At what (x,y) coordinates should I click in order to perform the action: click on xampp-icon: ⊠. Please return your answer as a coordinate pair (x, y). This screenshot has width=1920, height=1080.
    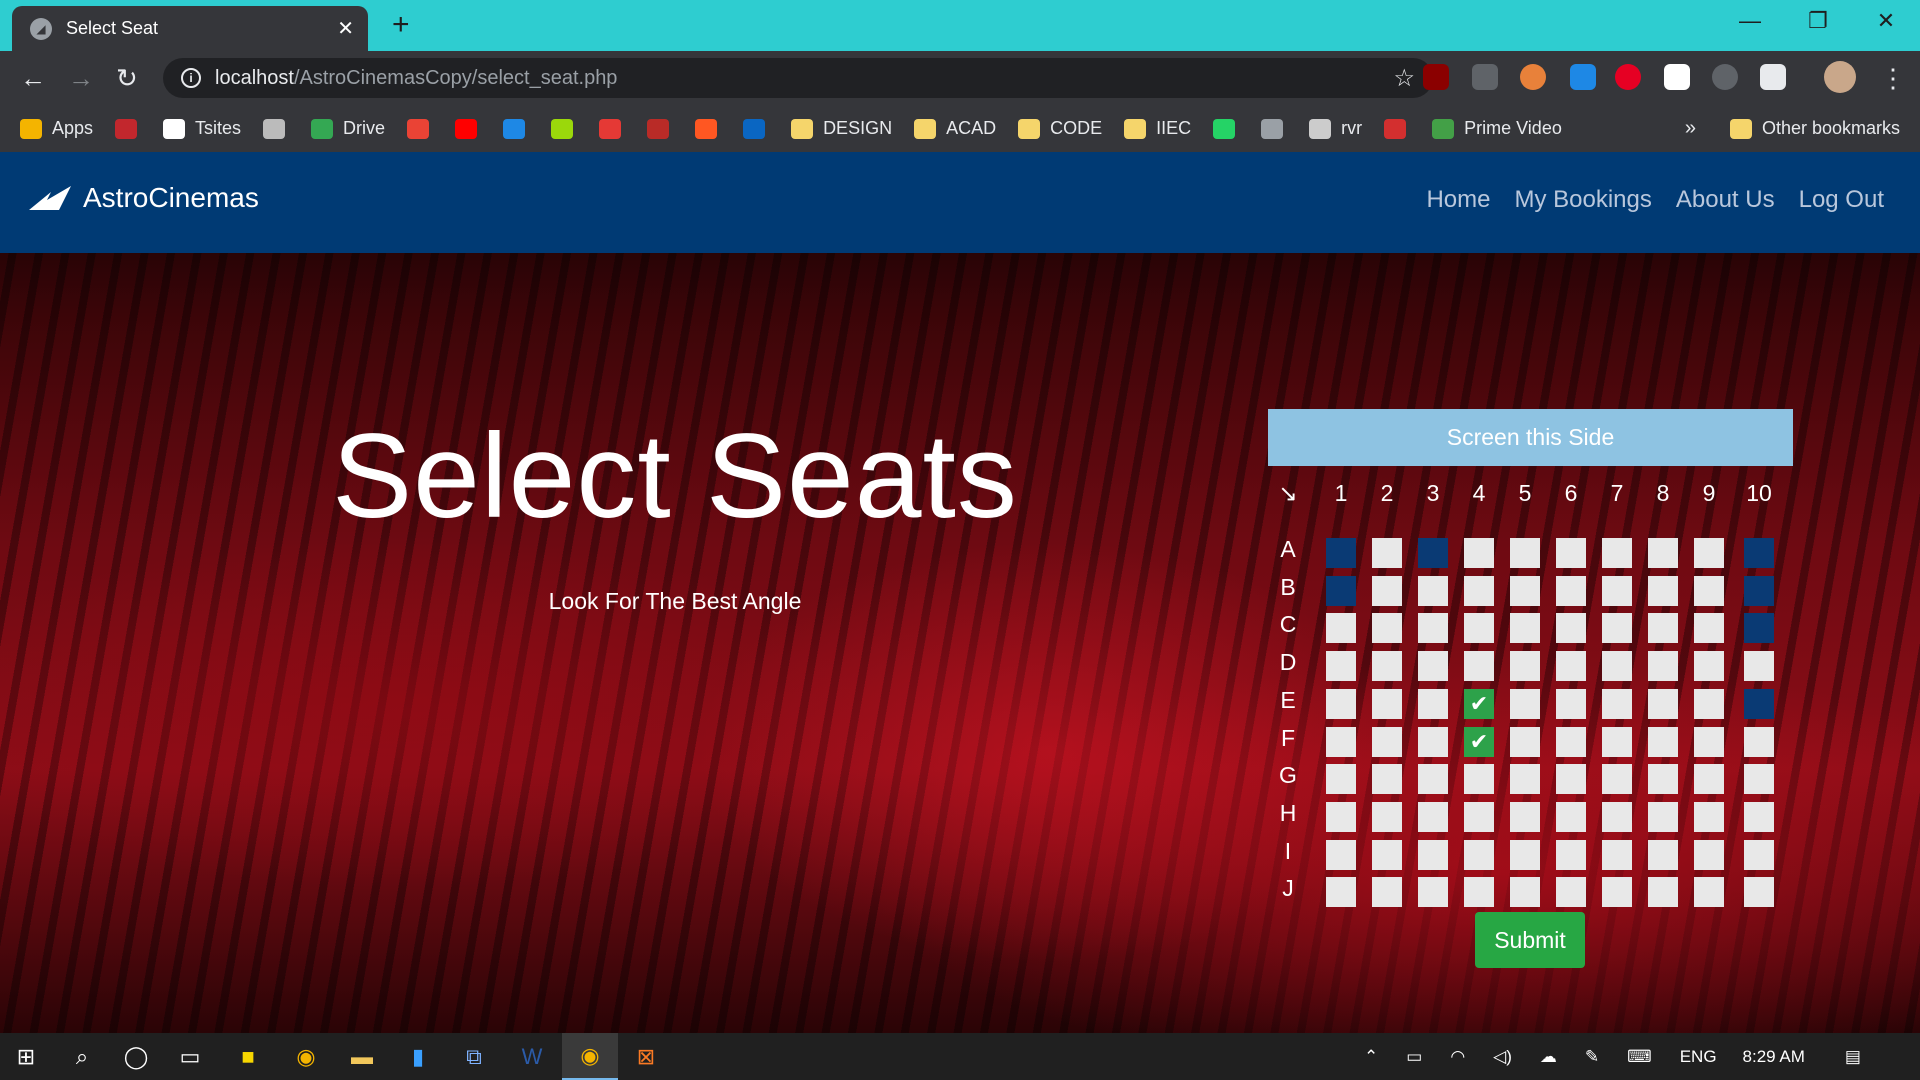
    Looking at the image, I should click on (646, 1056).